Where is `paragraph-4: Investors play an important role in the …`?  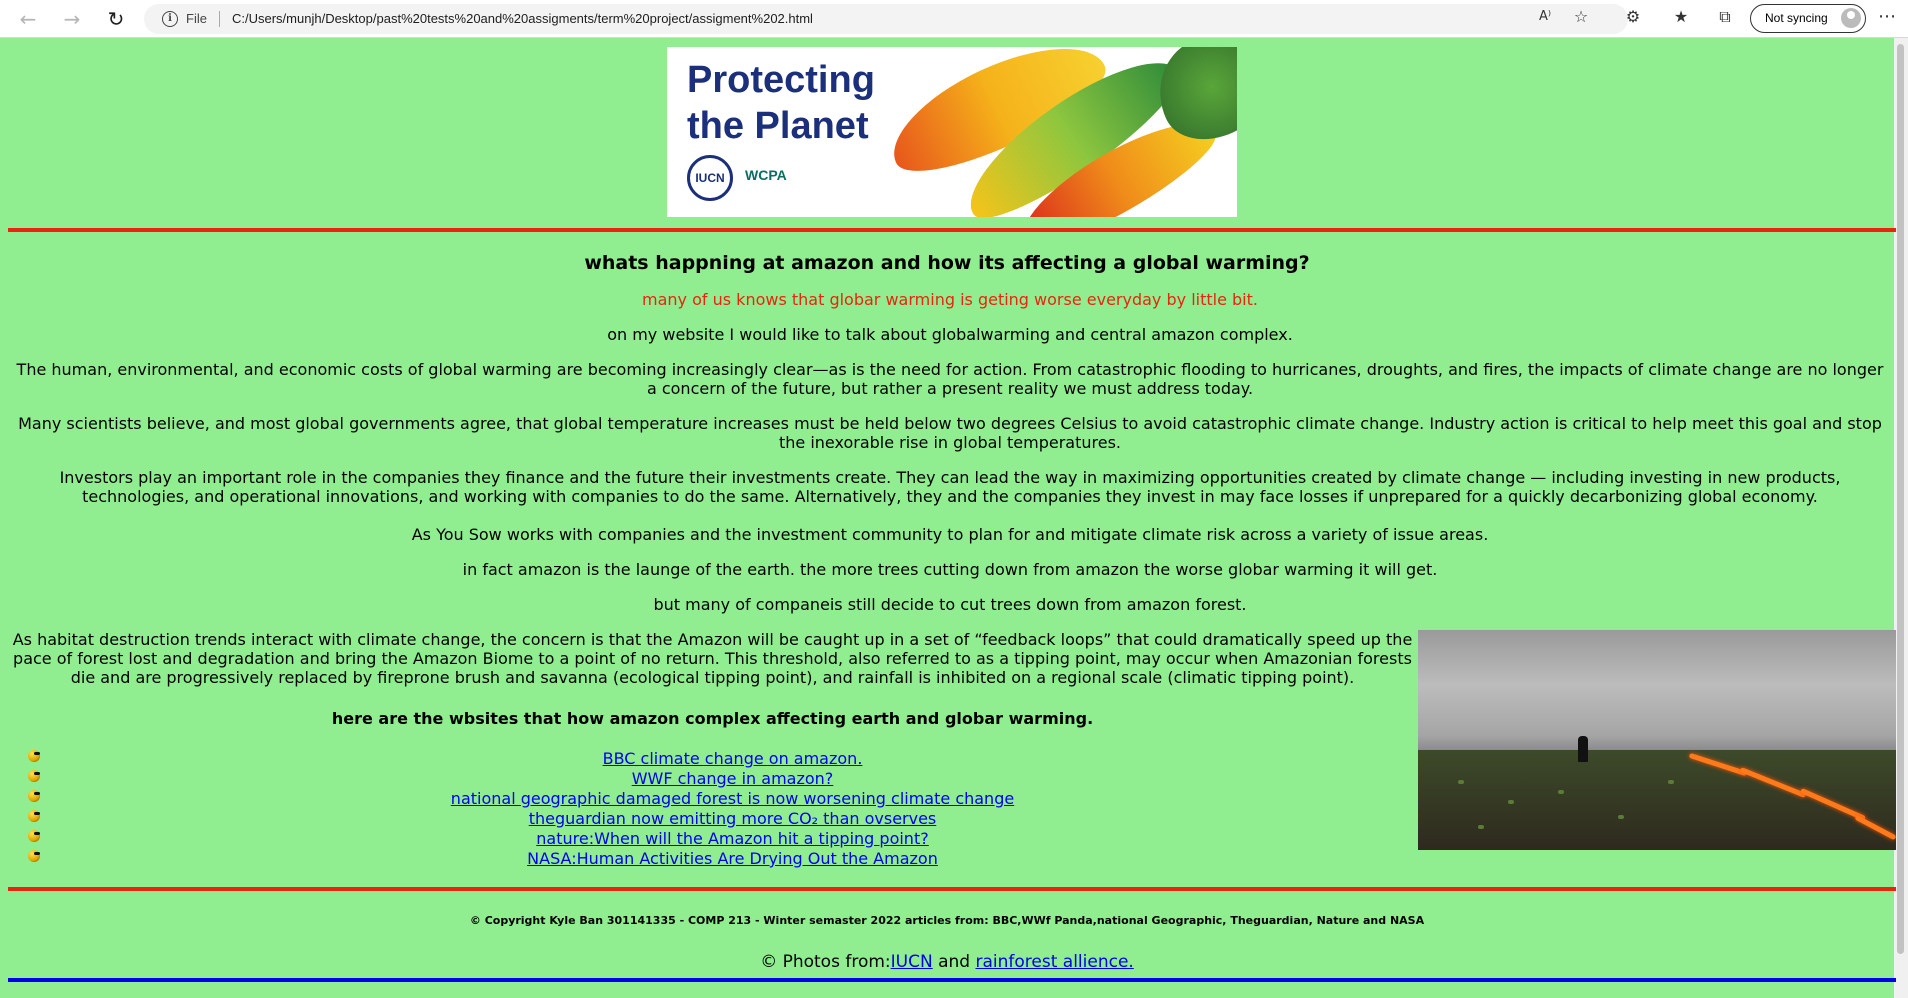 paragraph-4: Investors play an important role in the … is located at coordinates (950, 487).